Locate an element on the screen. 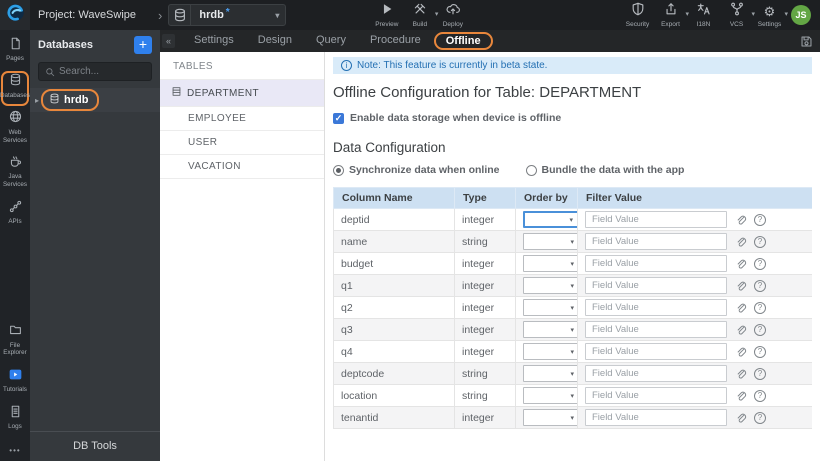  table-row: q3integer ▾? is located at coordinates (572, 329).